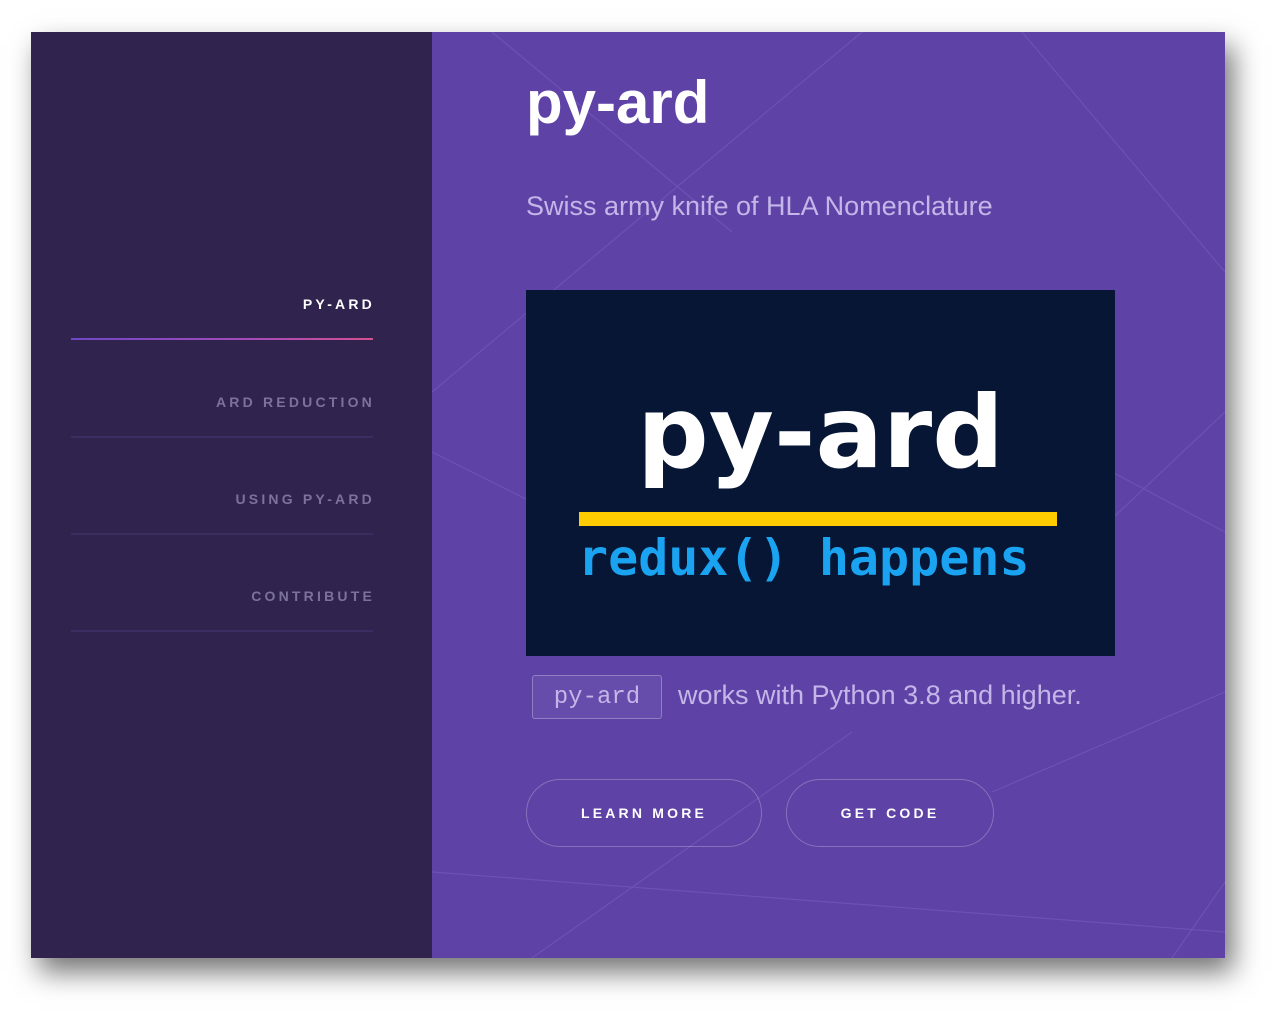 Image resolution: width=1288 pixels, height=1020 pixels. Describe the element at coordinates (597, 697) in the screenshot. I see `inline-code-badge: py-ard` at that location.